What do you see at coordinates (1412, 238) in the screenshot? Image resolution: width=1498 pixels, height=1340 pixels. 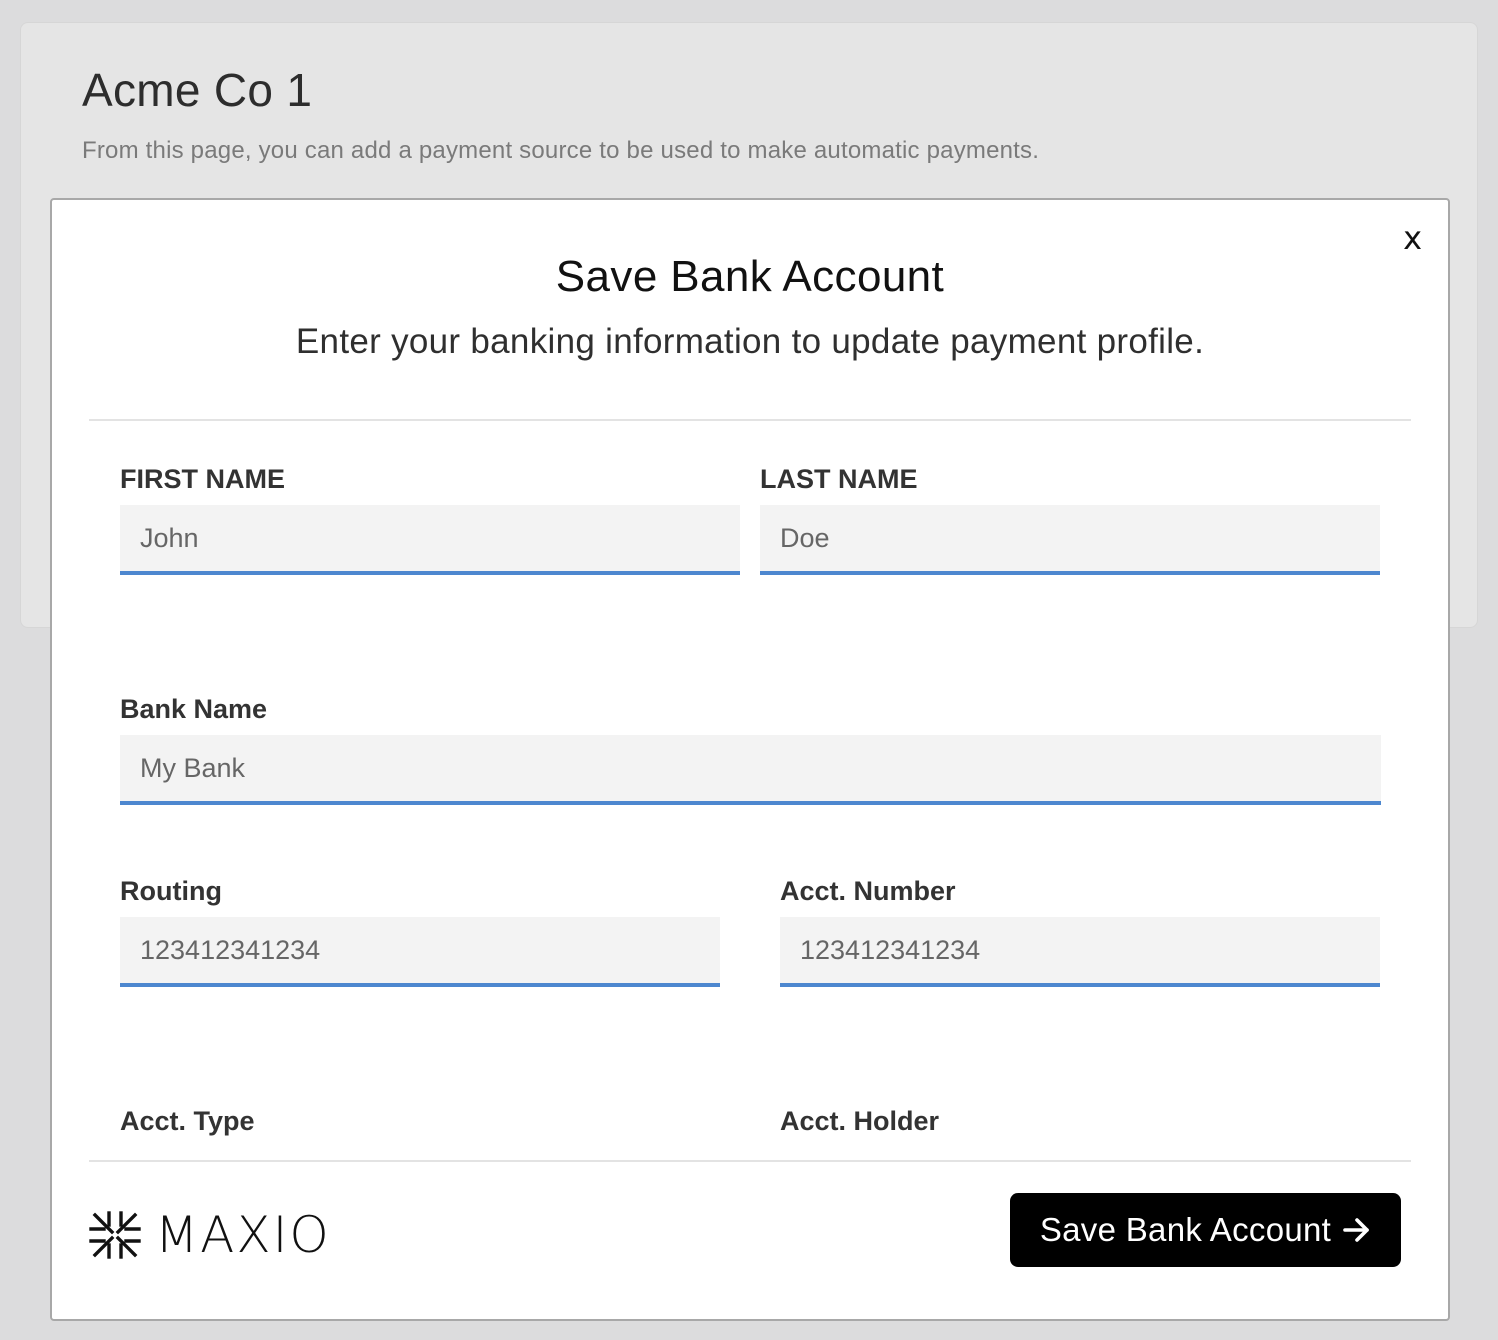 I see `close-button: x` at bounding box center [1412, 238].